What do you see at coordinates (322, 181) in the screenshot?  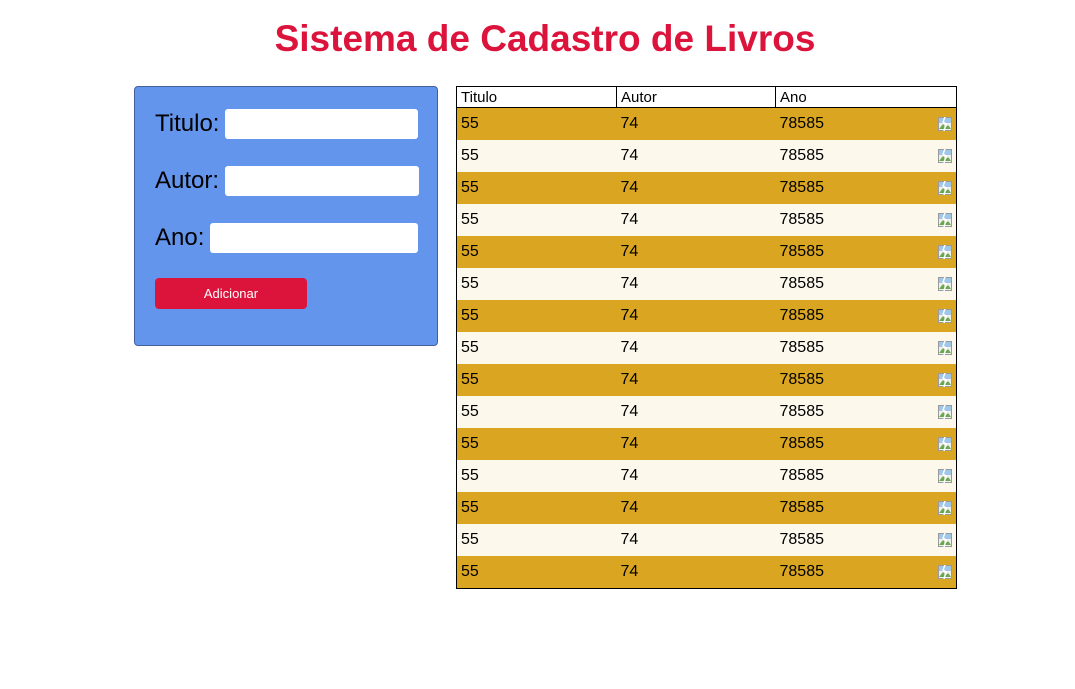 I see `autor-input` at bounding box center [322, 181].